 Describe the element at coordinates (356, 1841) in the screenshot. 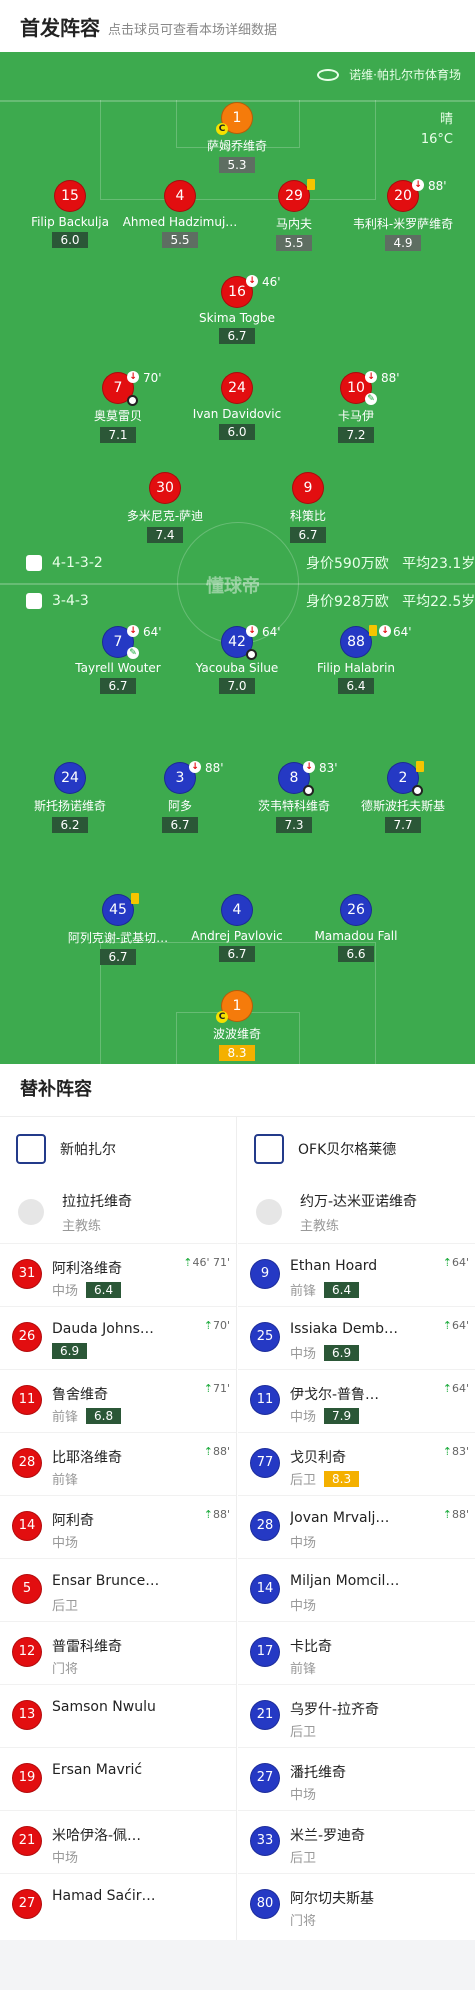

I see `substitute-row: 33 米兰-罗迪奇 后卫` at that location.